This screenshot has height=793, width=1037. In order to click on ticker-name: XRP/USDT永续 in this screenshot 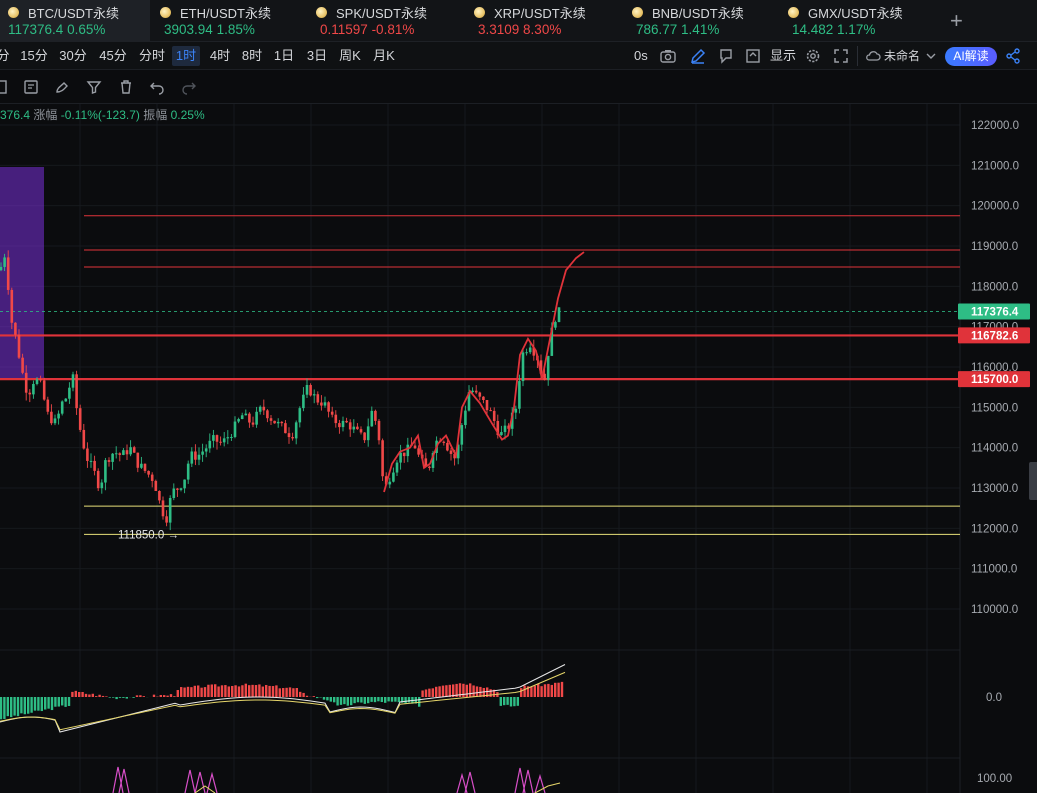, I will do `click(540, 13)`.